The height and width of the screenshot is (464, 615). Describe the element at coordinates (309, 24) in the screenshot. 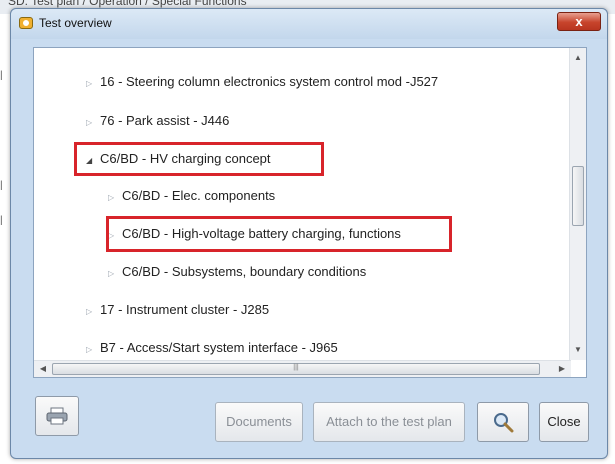

I see `title-bar: Test overview x` at that location.